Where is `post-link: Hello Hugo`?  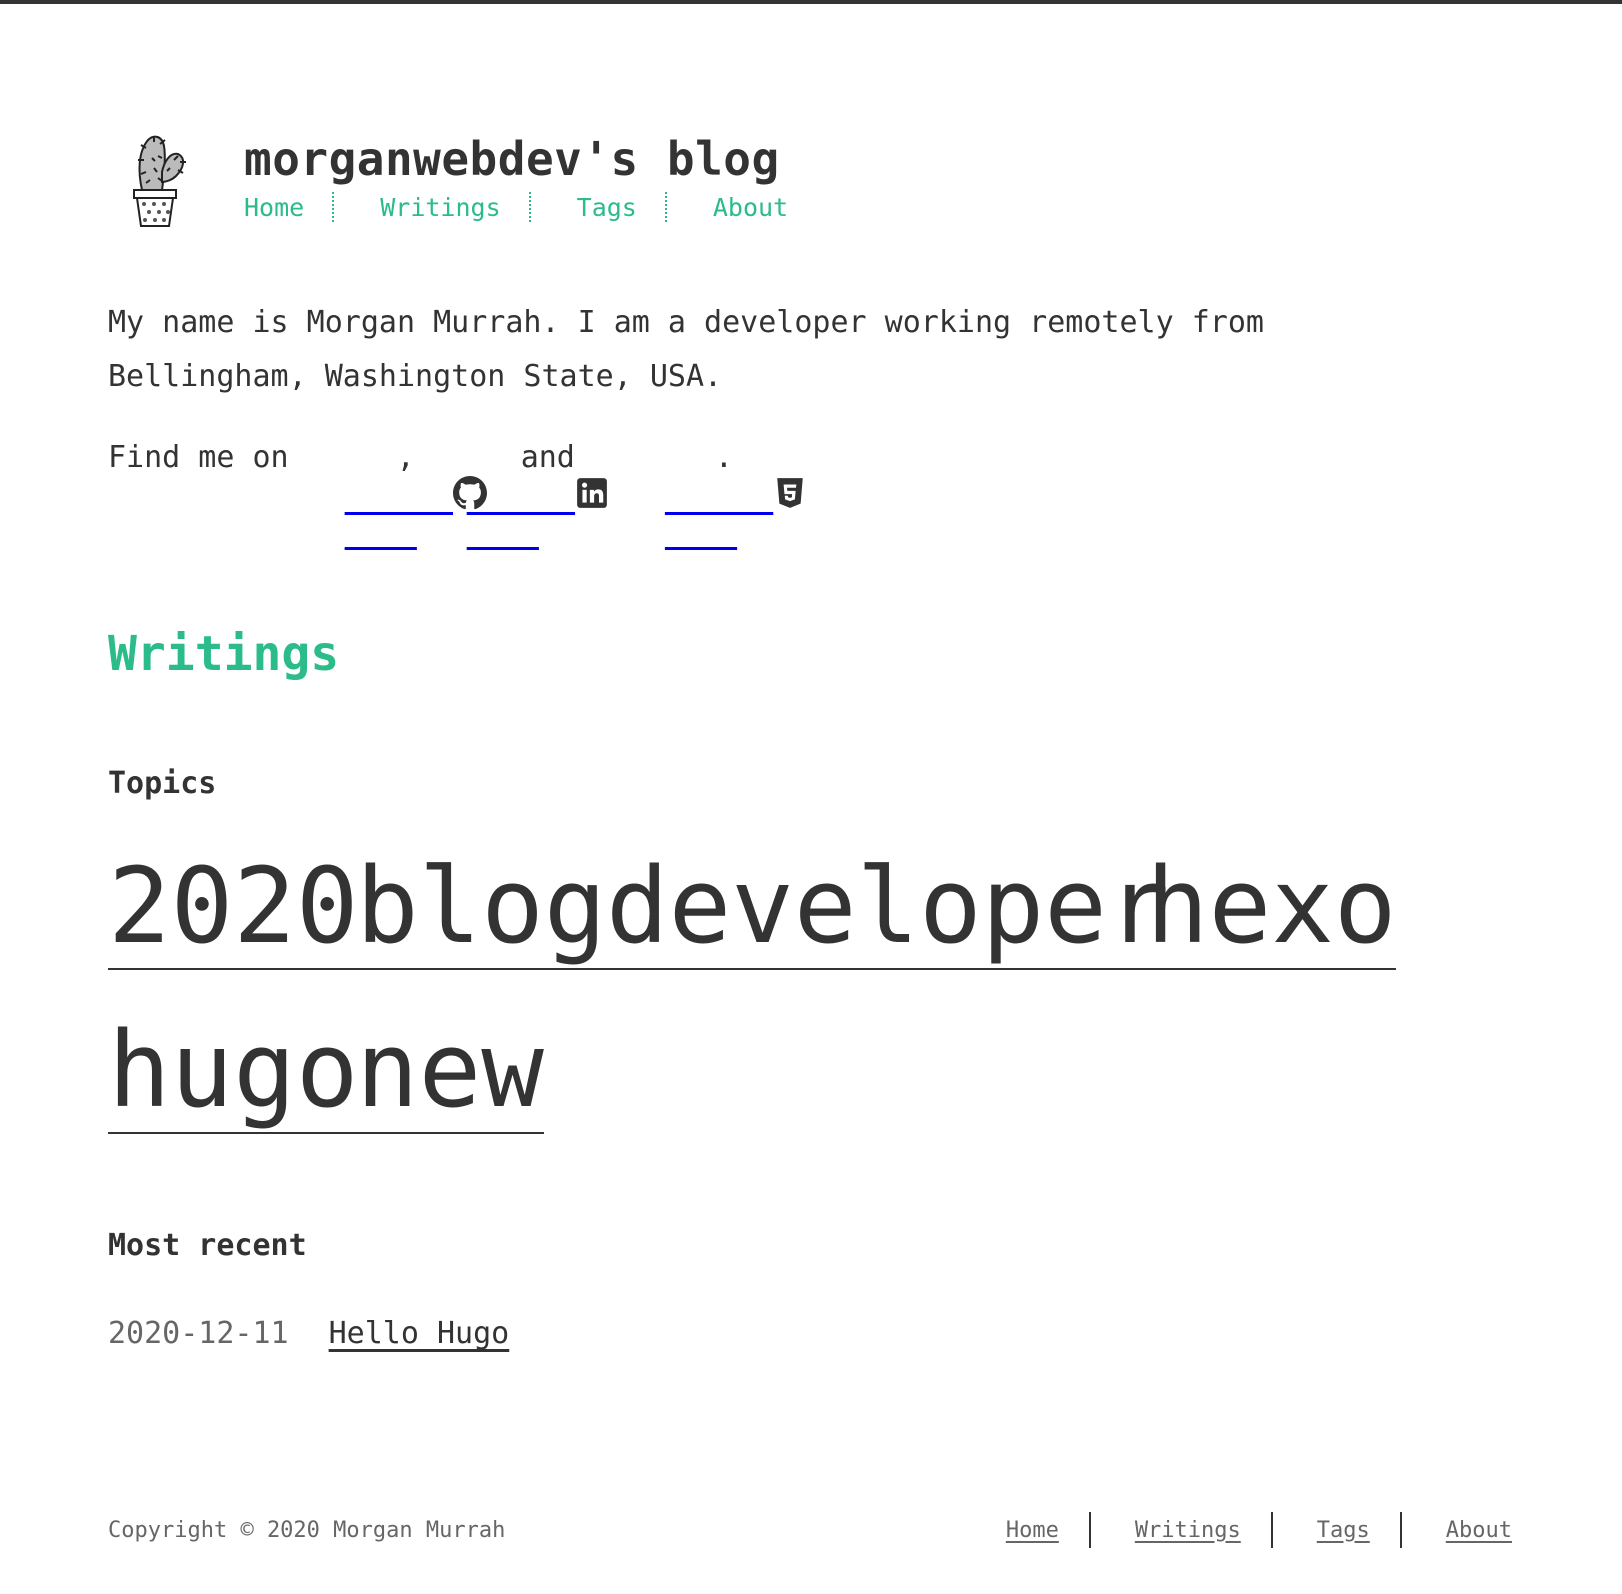
post-link: Hello Hugo is located at coordinates (419, 1333).